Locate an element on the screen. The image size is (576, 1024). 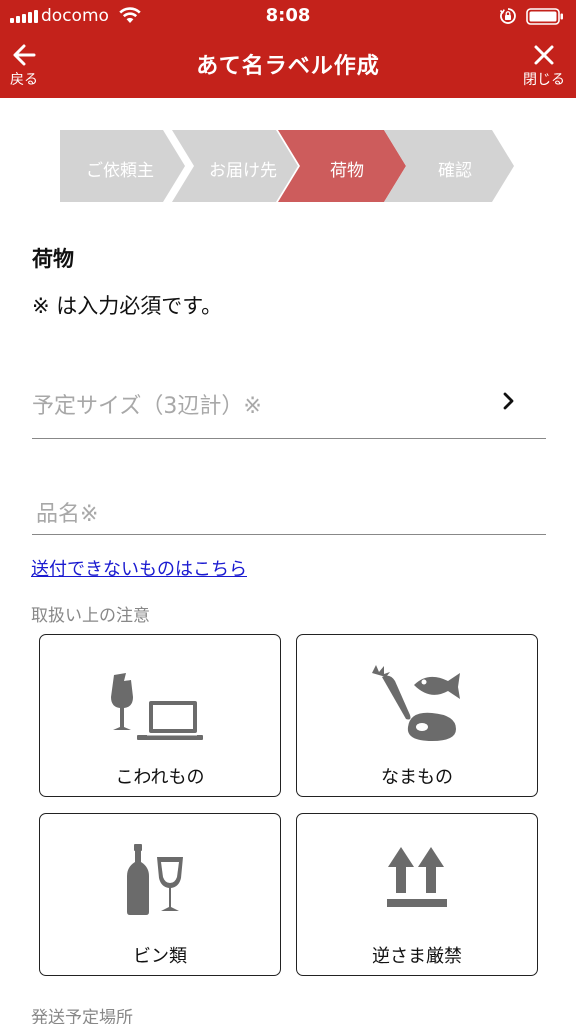
status-time: 8:08 is located at coordinates (288, 15).